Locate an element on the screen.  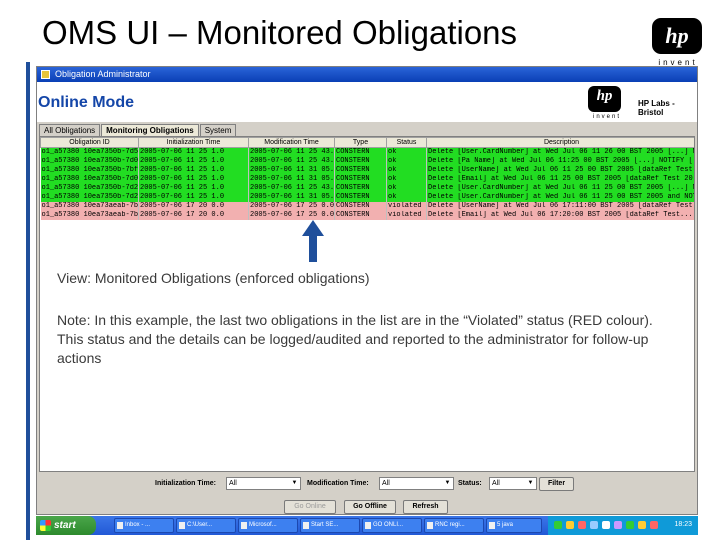
start-button: start is located at coordinates (66, 525).